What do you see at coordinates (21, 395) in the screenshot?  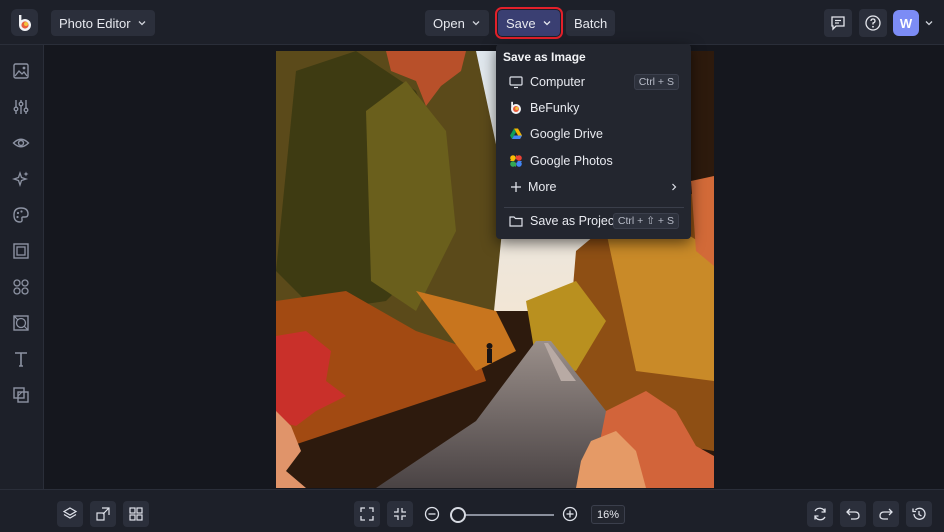 I see `overlay-icon` at bounding box center [21, 395].